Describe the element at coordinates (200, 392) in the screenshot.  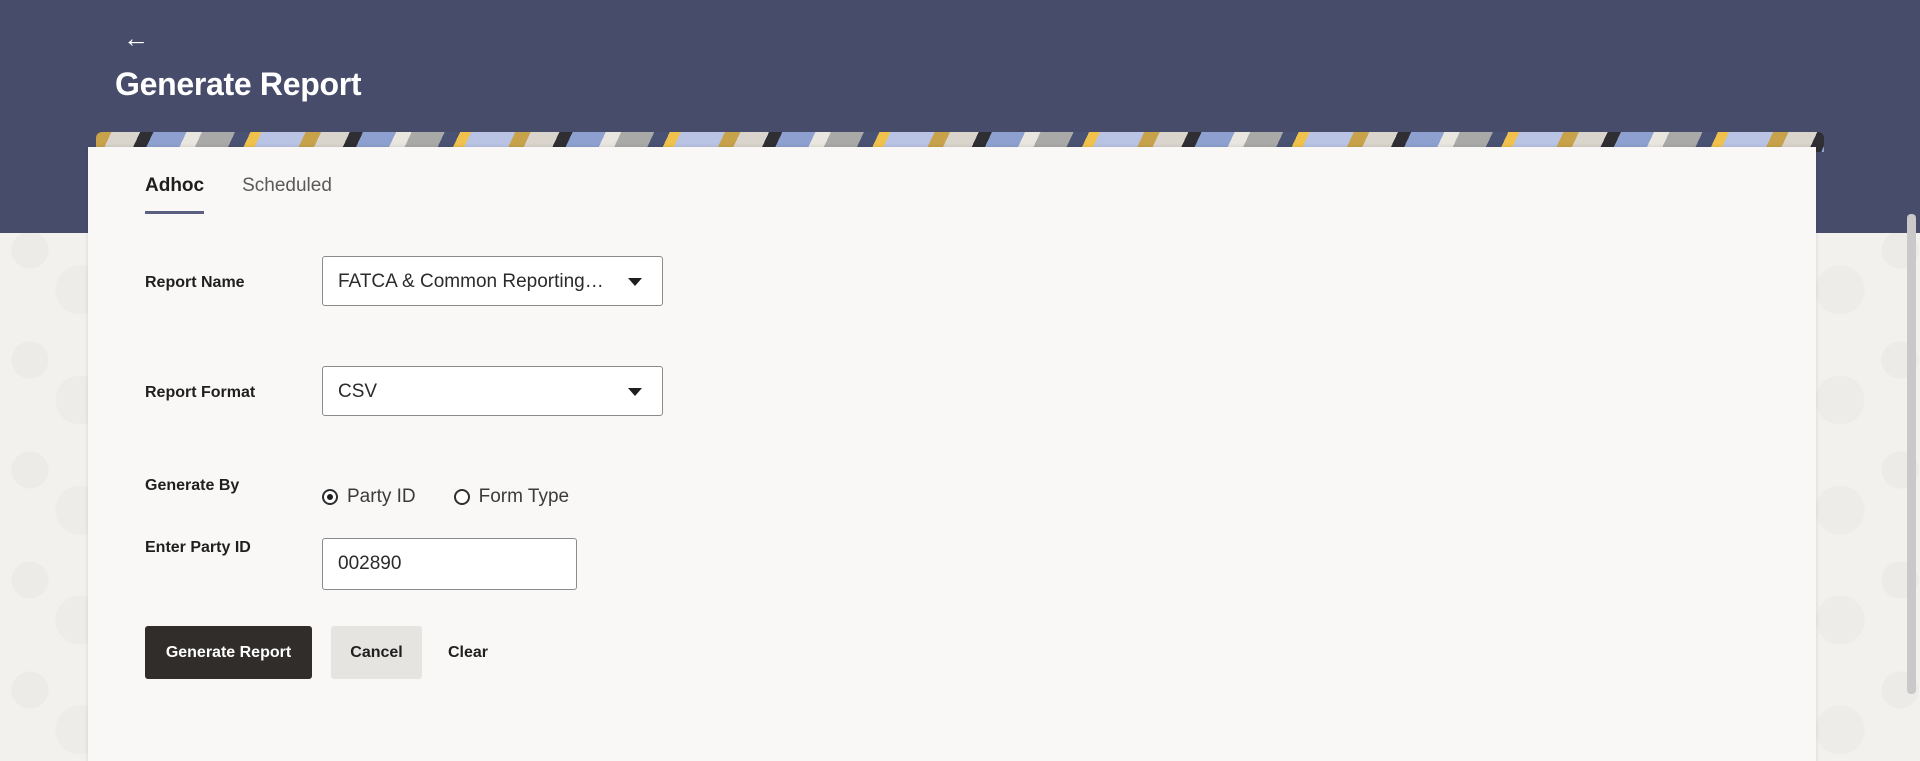
I see `report-format-label: Report Format` at that location.